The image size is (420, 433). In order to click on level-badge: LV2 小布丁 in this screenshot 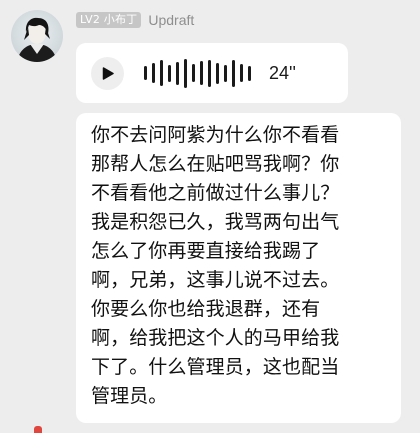, I will do `click(109, 20)`.